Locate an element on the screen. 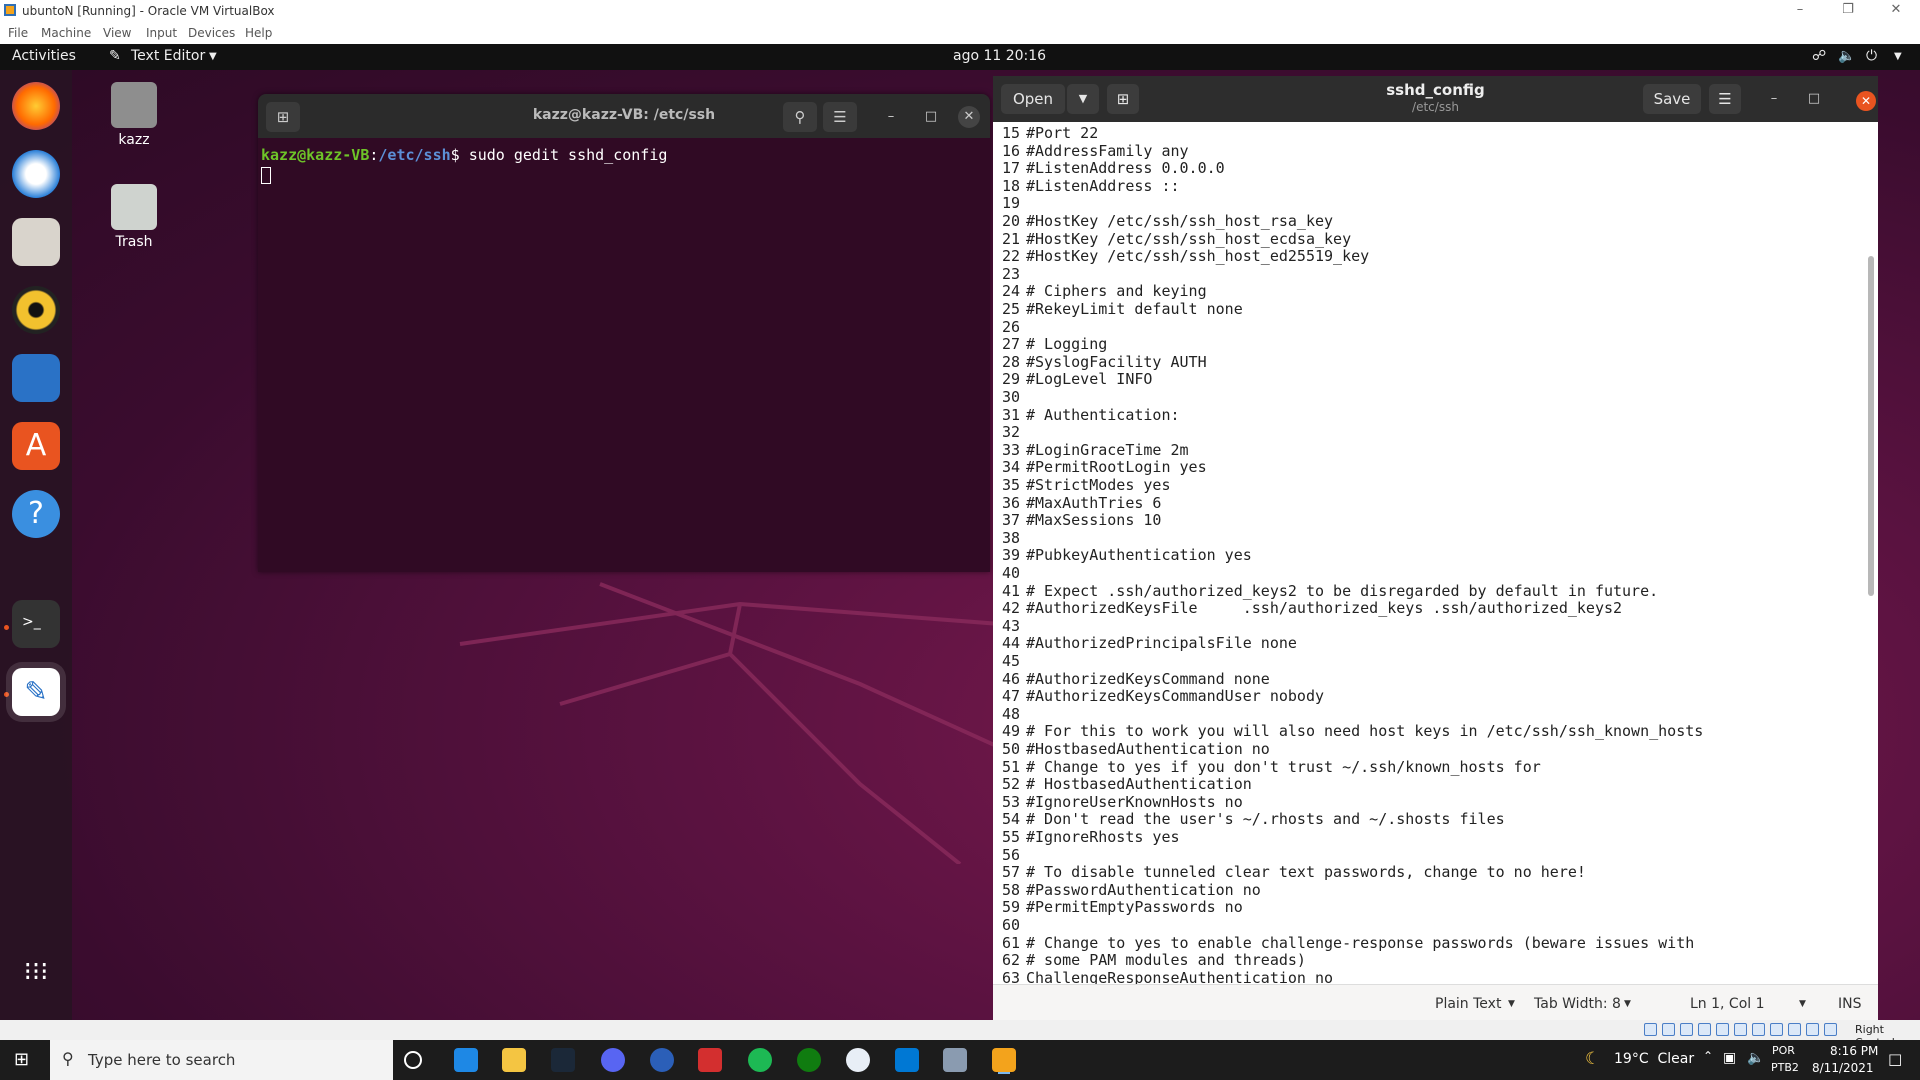 Image resolution: width=1920 pixels, height=1080 pixels. system-menu-chevron-icon: ▼ is located at coordinates (1898, 56).